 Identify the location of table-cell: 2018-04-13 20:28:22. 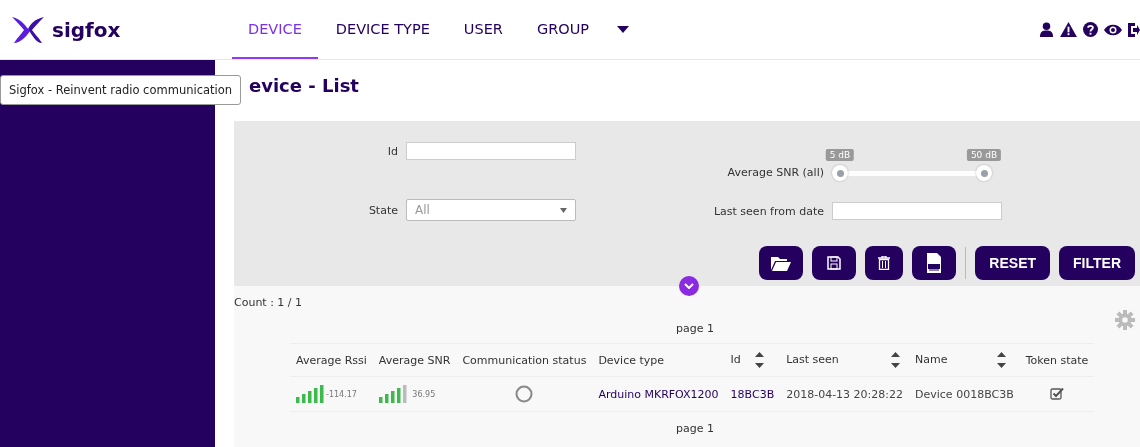
(844, 394).